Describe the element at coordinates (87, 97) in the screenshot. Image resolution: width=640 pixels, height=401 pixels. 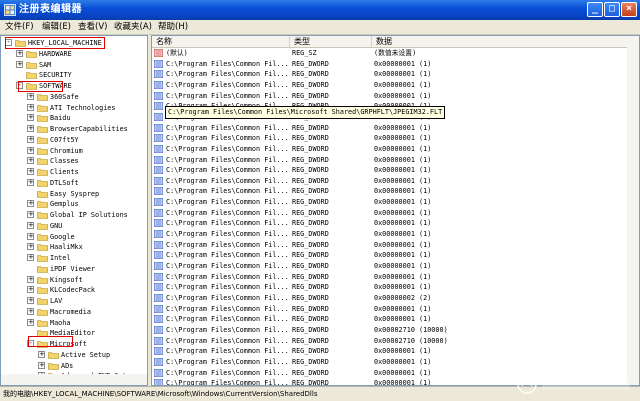
I see `tree-node: +360Safe` at that location.